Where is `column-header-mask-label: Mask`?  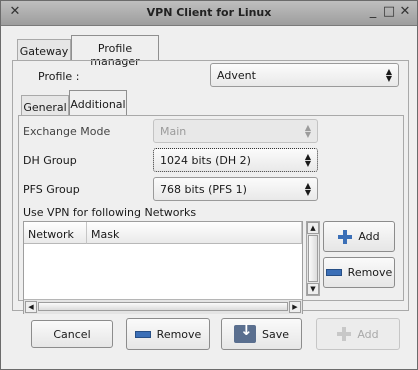
column-header-mask-label: Mask is located at coordinates (105, 234).